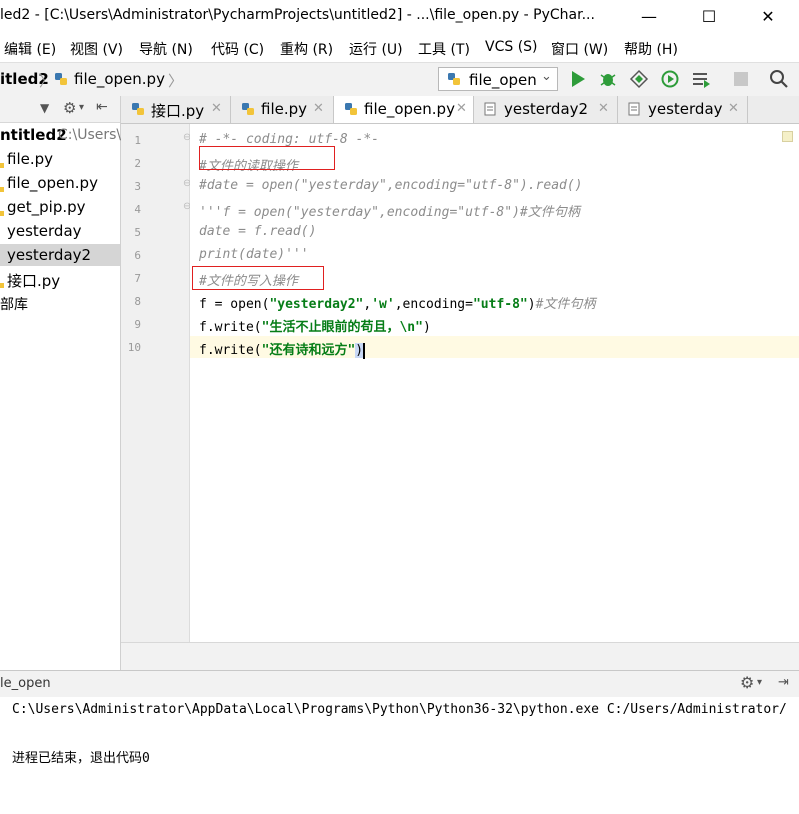 Image resolution: width=799 pixels, height=814 pixels. What do you see at coordinates (137, 301) in the screenshot?
I see `line-number: 8` at bounding box center [137, 301].